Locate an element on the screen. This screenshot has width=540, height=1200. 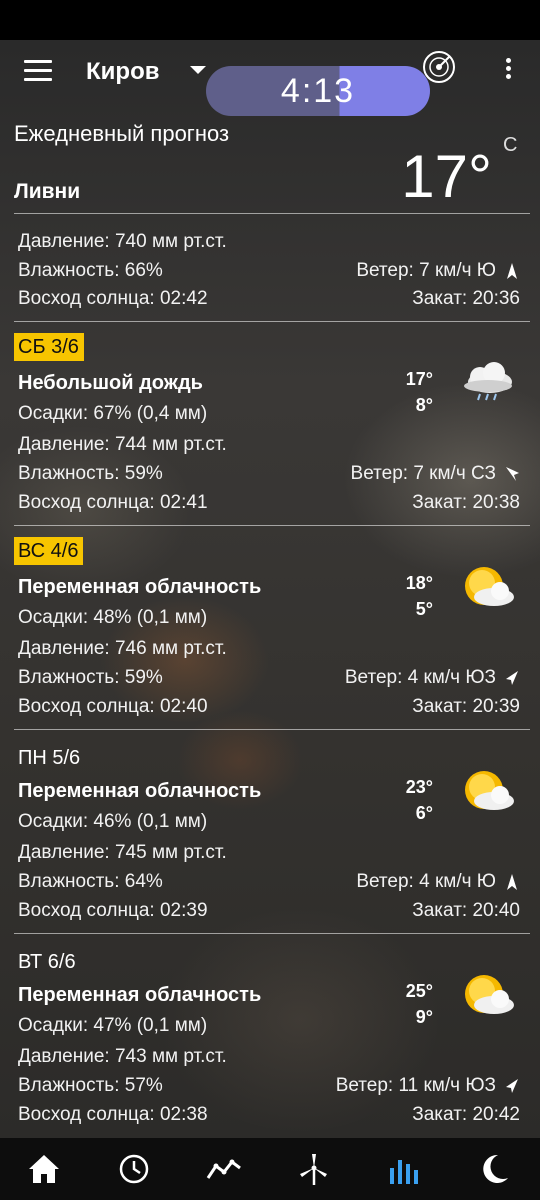
day-humidity-wind-row: Влажность: 64% Ветер: 4 км/ч Ю is located at coordinates (269, 882).